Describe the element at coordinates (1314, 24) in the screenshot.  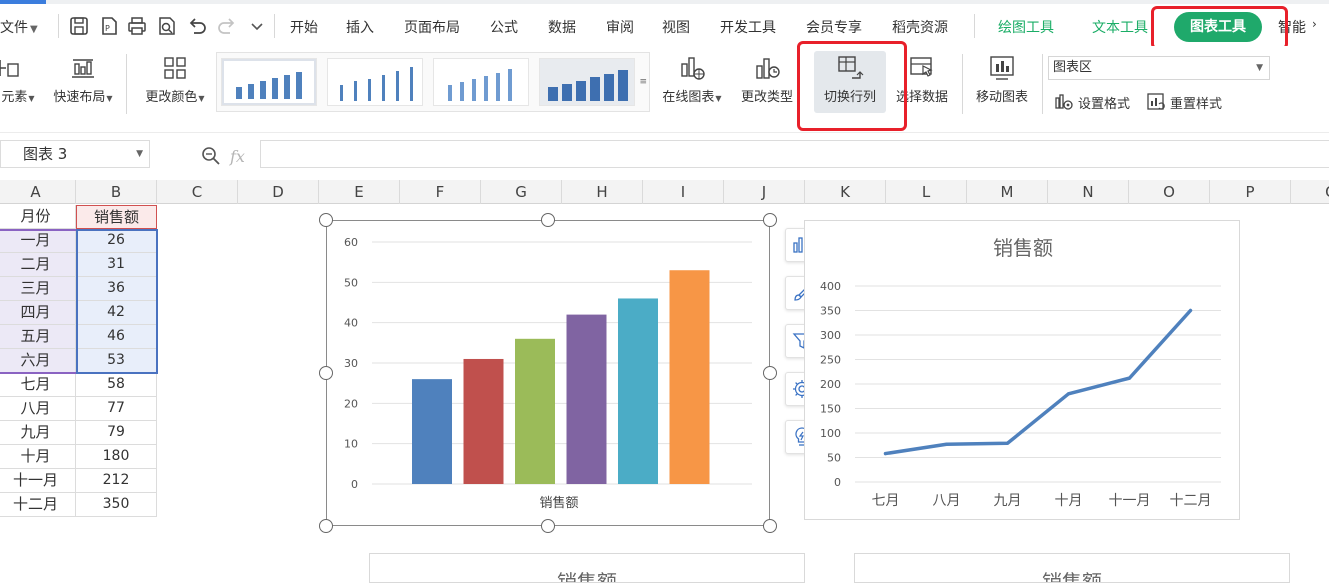
I see `chevron-right-icon: ›` at that location.